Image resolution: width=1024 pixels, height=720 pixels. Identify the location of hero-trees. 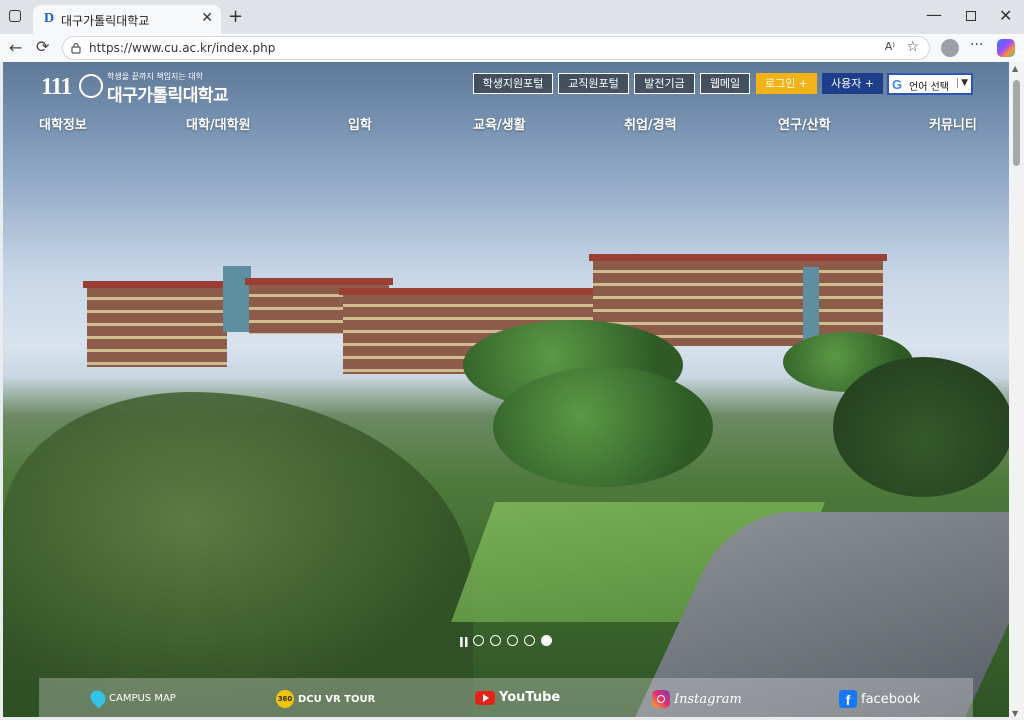
(921, 427).